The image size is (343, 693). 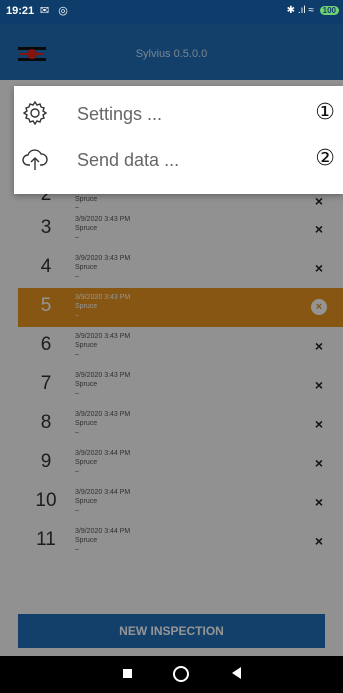 What do you see at coordinates (236, 673) in the screenshot?
I see `back-icon` at bounding box center [236, 673].